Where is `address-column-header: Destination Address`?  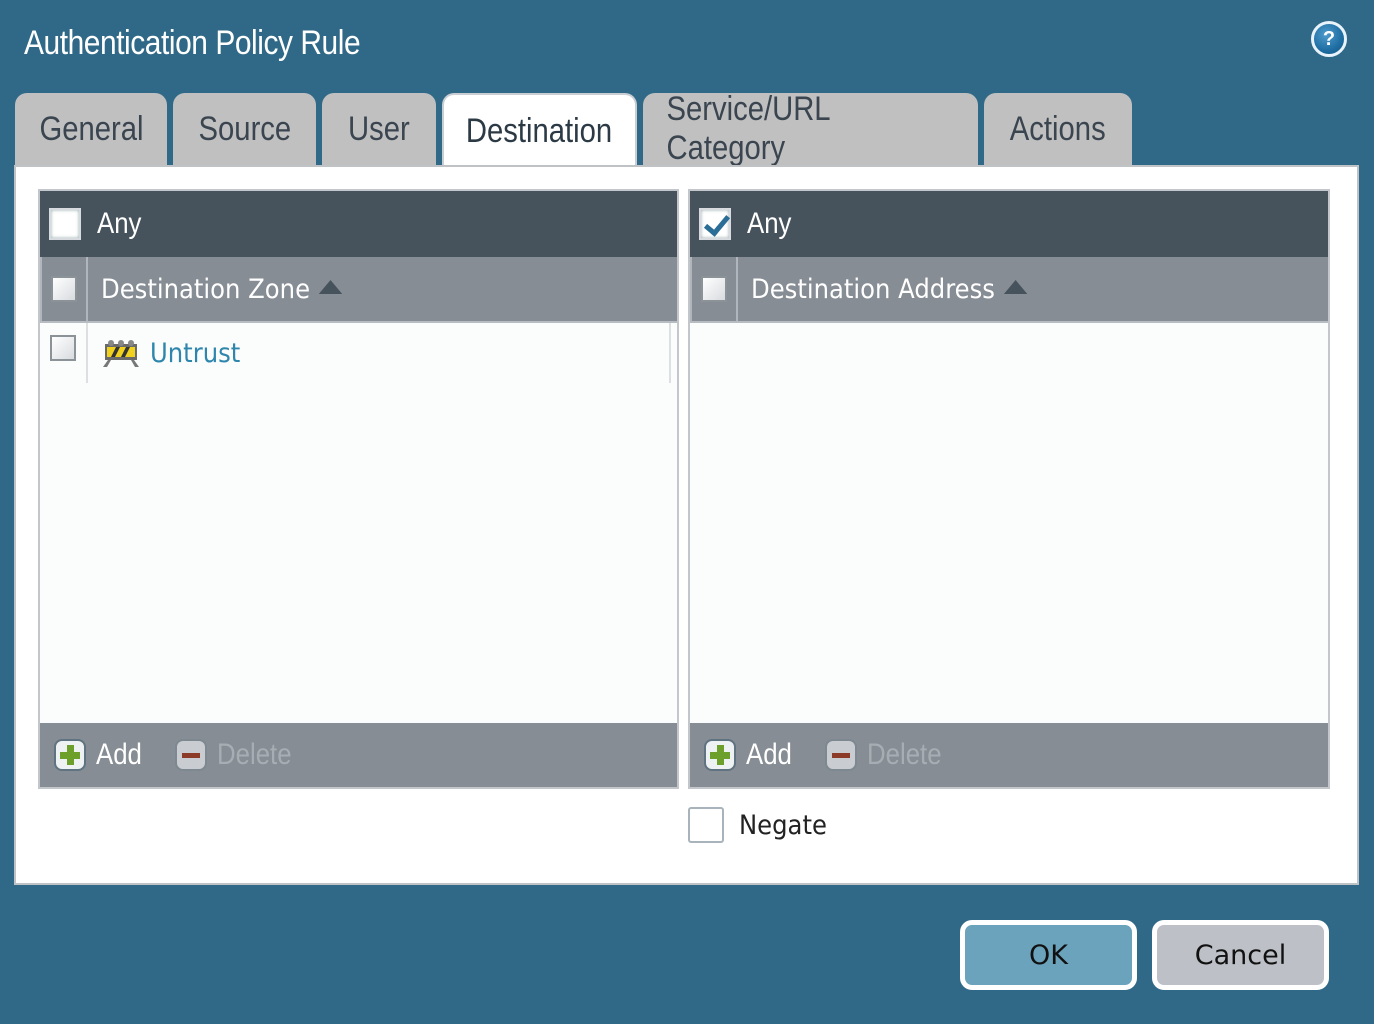
address-column-header: Destination Address is located at coordinates (1009, 290).